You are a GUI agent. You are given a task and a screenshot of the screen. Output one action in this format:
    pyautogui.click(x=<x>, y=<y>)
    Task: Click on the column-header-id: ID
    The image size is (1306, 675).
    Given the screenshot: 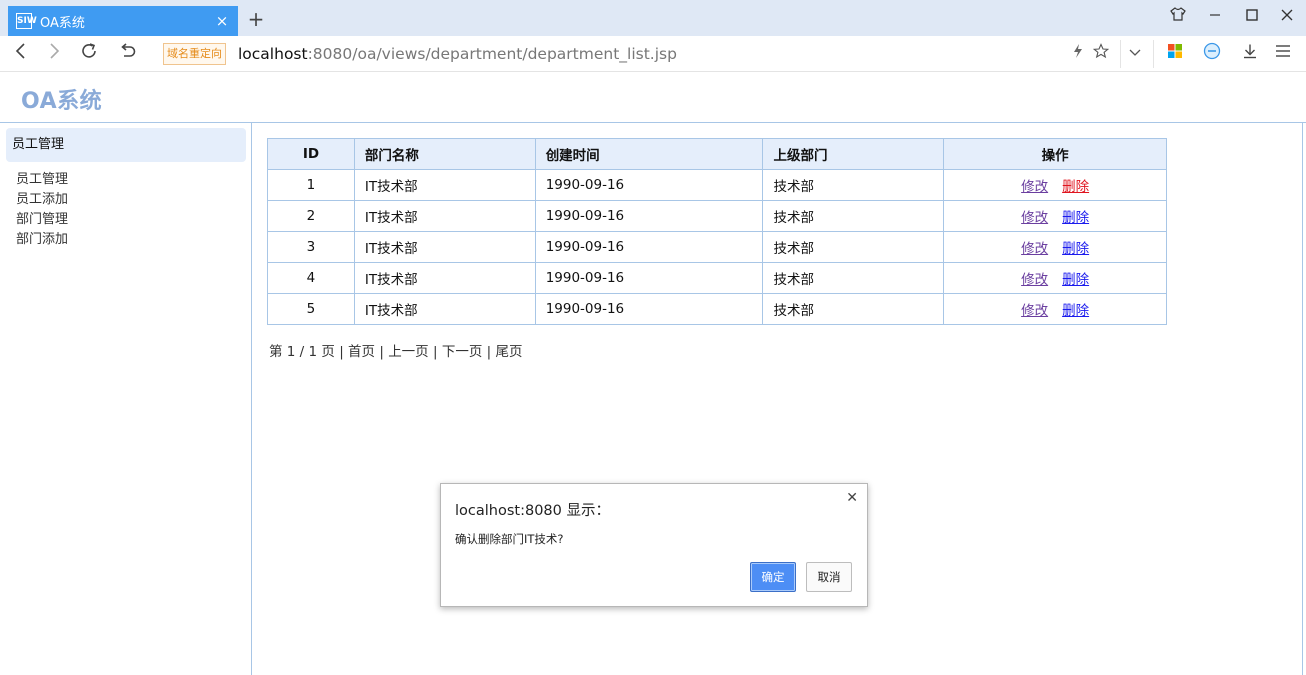 What is the action you would take?
    pyautogui.click(x=311, y=154)
    